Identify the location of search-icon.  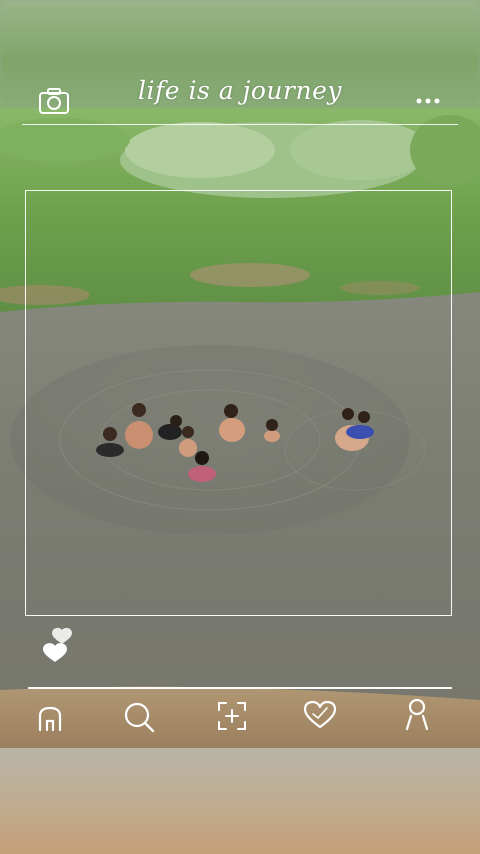
(139, 717).